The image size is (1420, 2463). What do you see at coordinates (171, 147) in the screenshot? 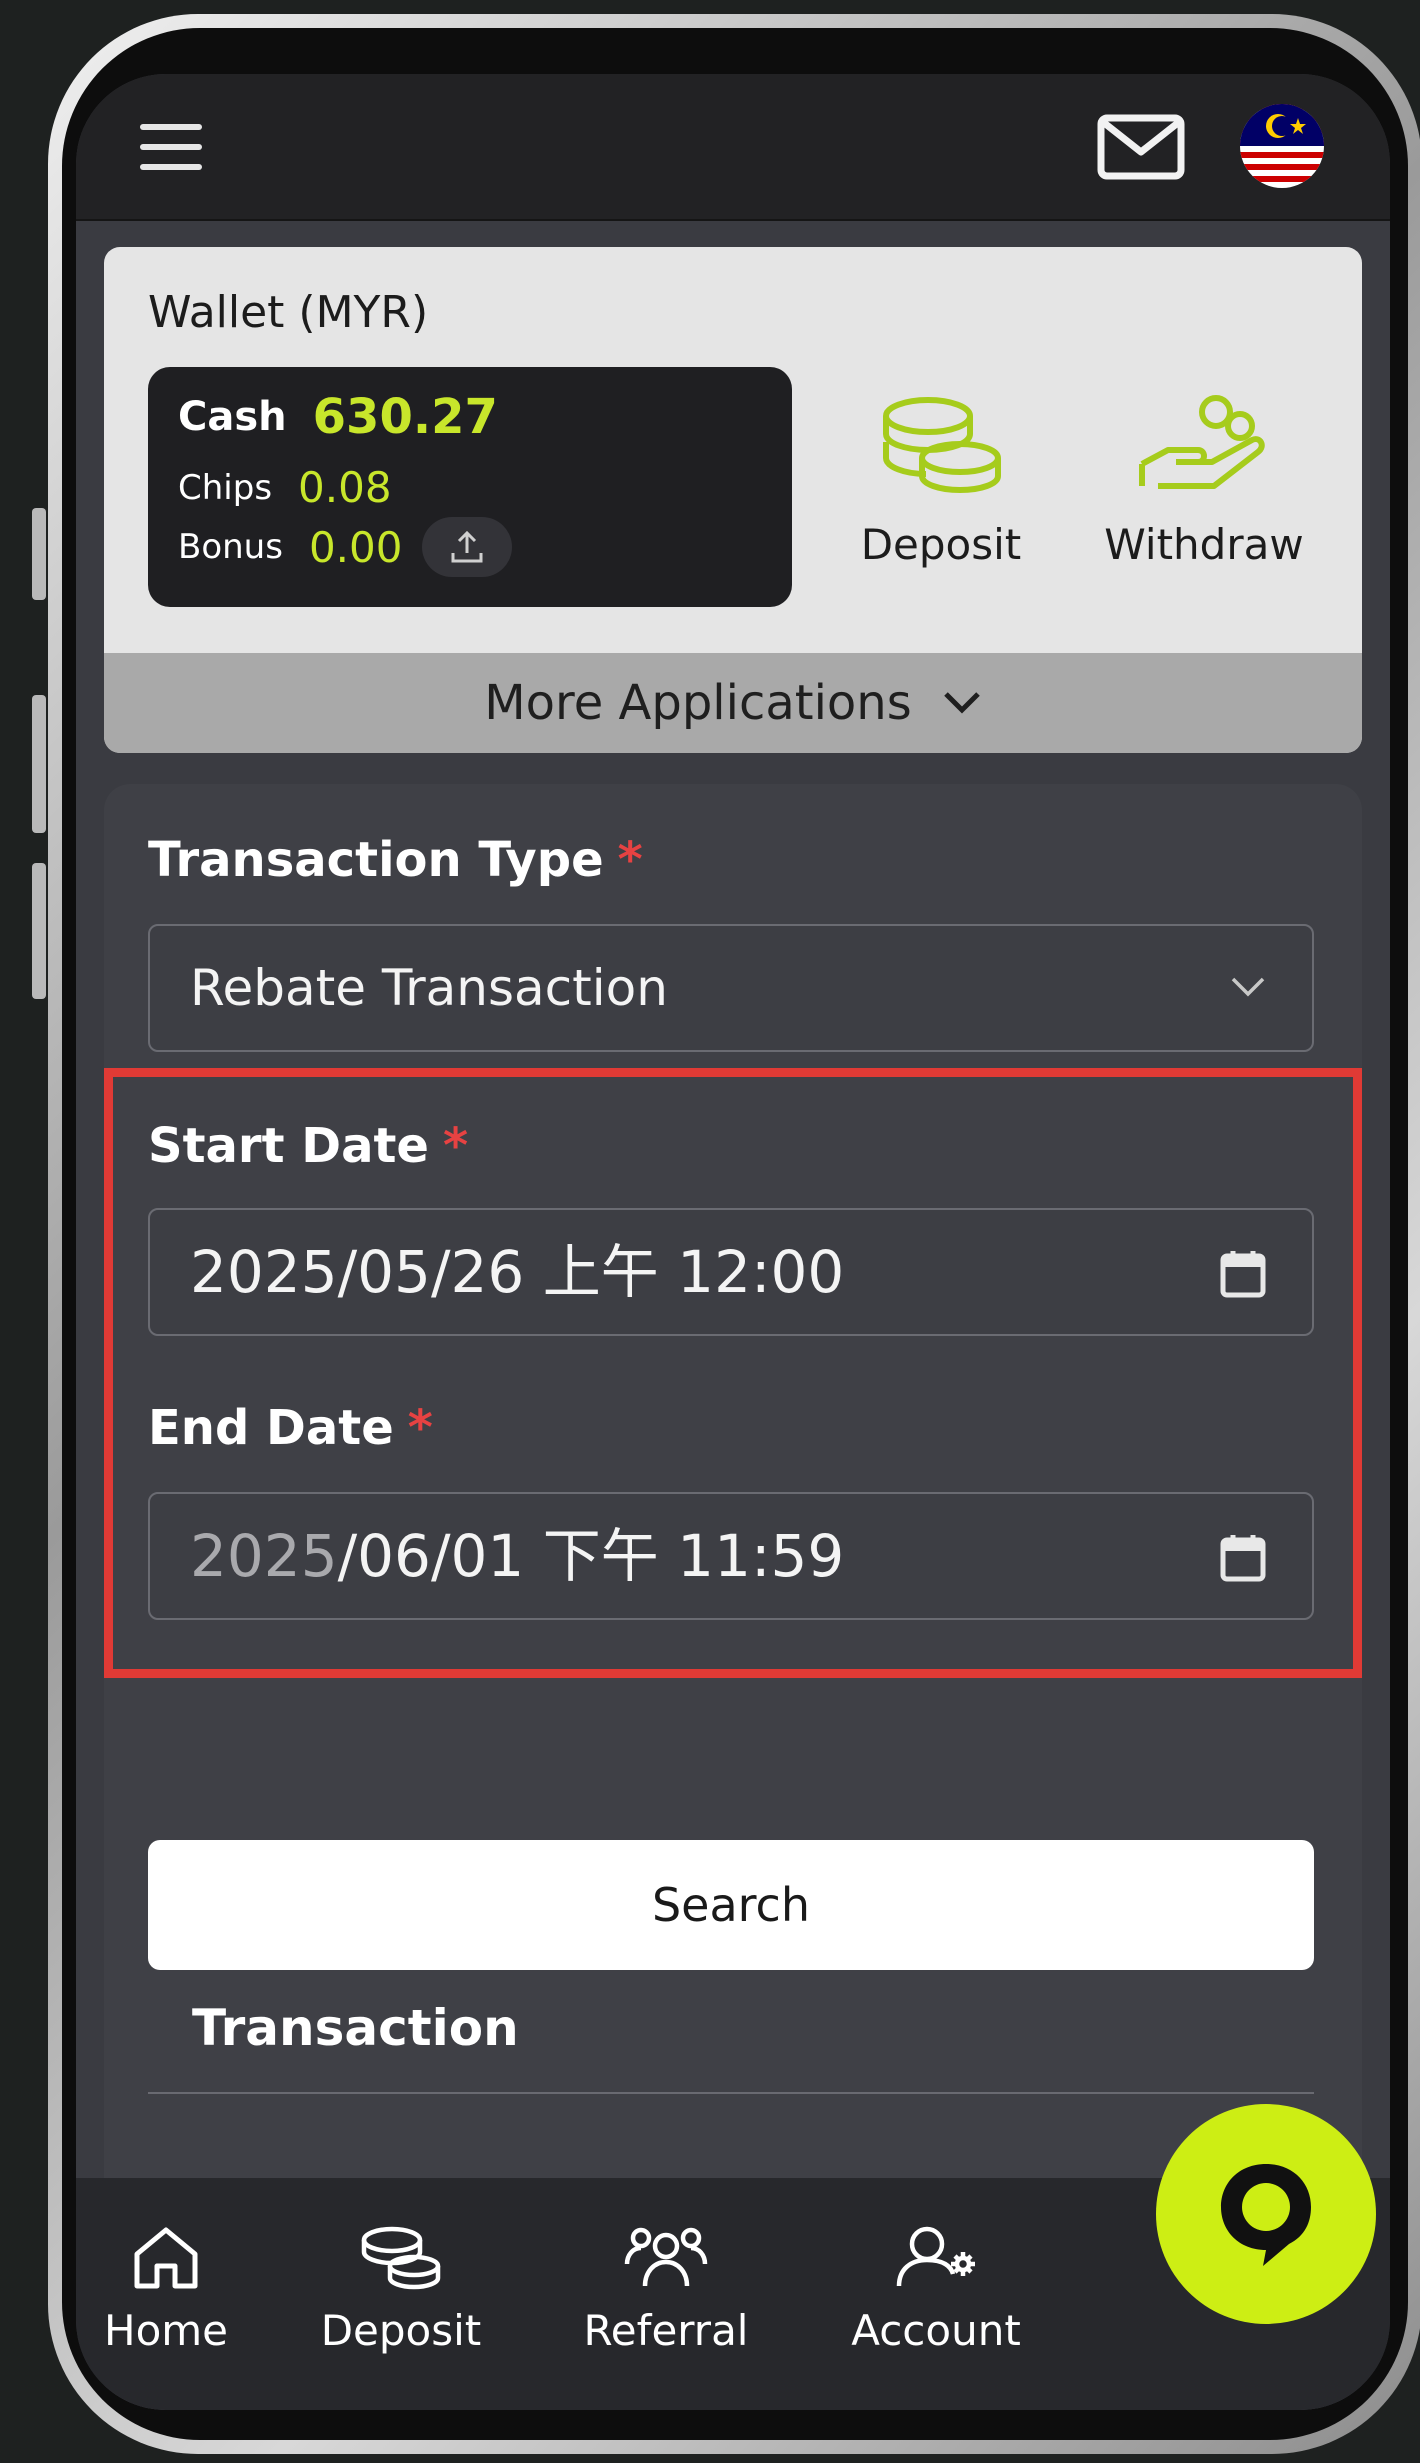
I see `menu-icon` at bounding box center [171, 147].